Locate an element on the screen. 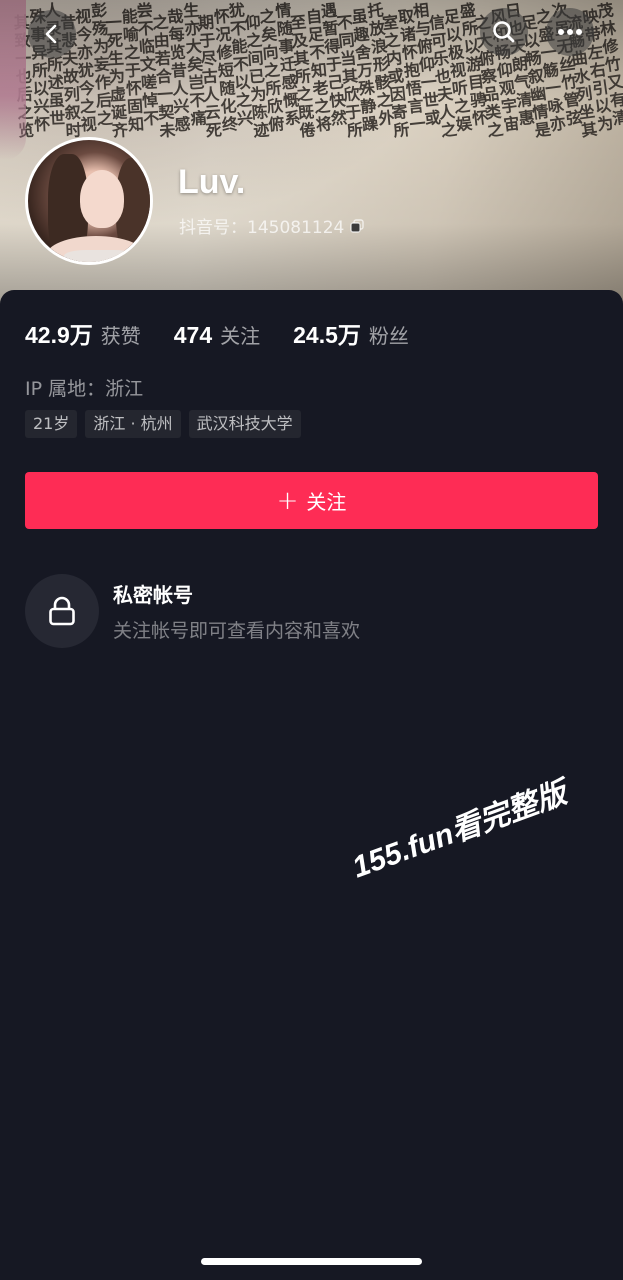  lock-icon-container is located at coordinates (62, 611).